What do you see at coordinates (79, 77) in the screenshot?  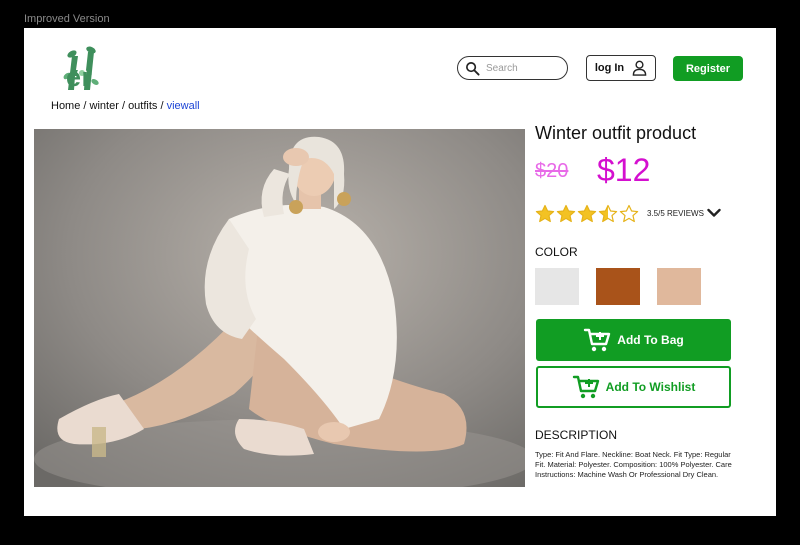 I see `logo-text: er` at bounding box center [79, 77].